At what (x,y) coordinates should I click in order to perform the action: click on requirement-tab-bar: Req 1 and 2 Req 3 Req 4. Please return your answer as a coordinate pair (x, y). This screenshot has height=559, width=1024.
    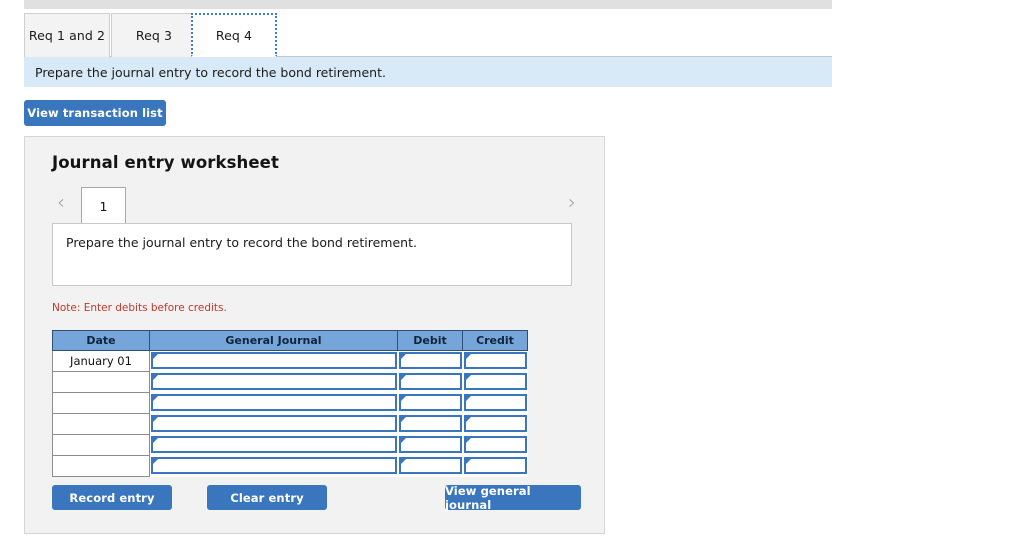
    Looking at the image, I should click on (428, 35).